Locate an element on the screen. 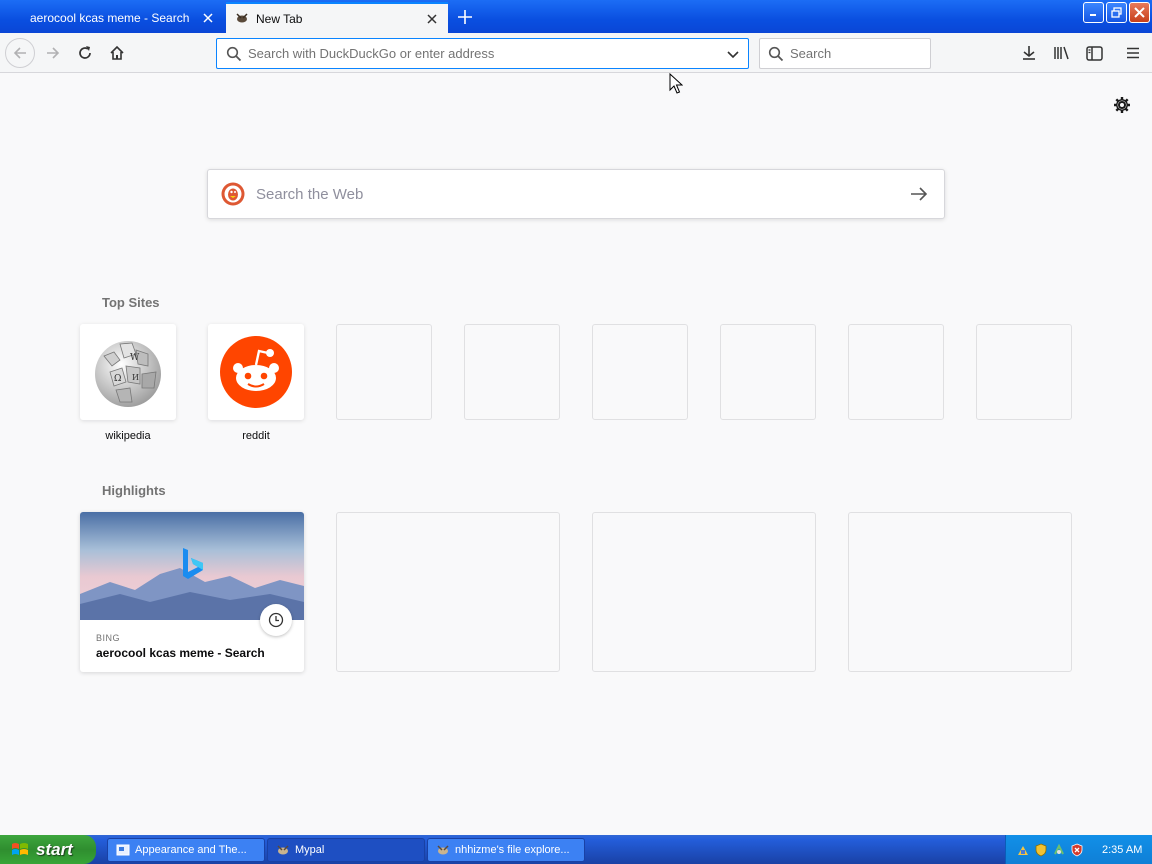 The image size is (1152, 864). address-placeholder: Search with DuckDuckGo or enter address is located at coordinates (371, 53).